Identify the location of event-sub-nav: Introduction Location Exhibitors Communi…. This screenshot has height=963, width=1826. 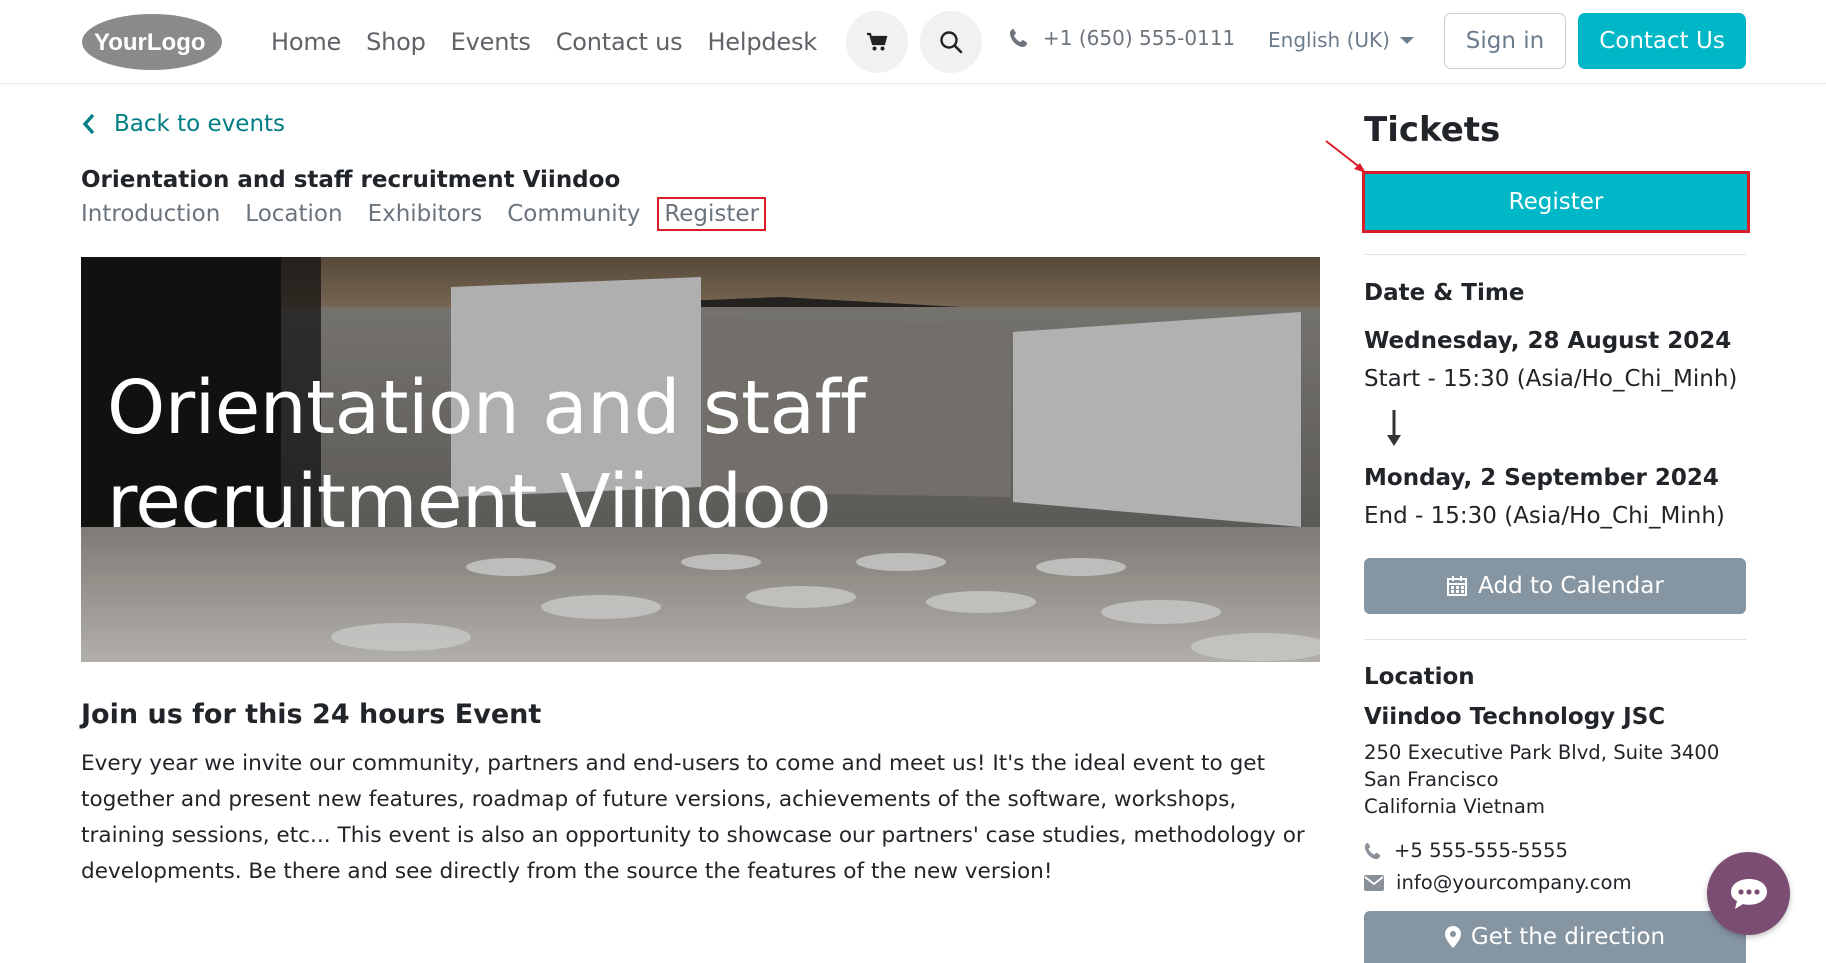
(424, 214).